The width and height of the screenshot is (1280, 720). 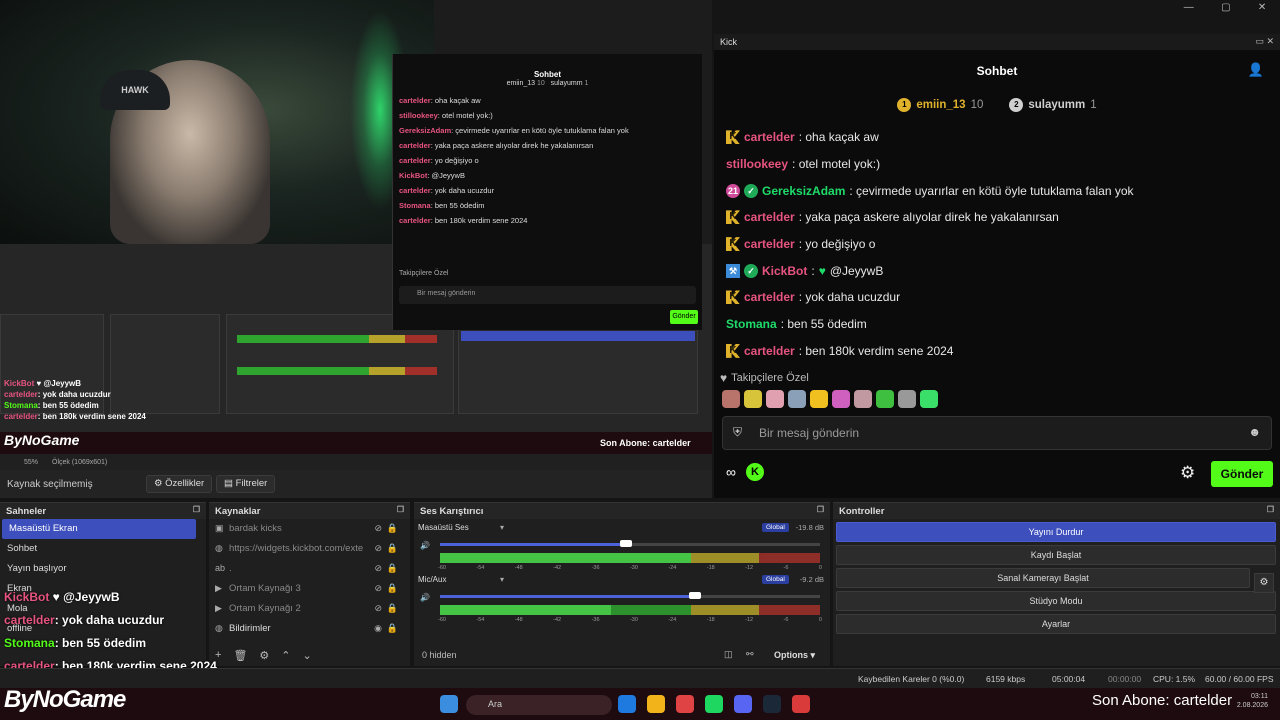 What do you see at coordinates (1225, 7) in the screenshot?
I see `maximize-button: ▢` at bounding box center [1225, 7].